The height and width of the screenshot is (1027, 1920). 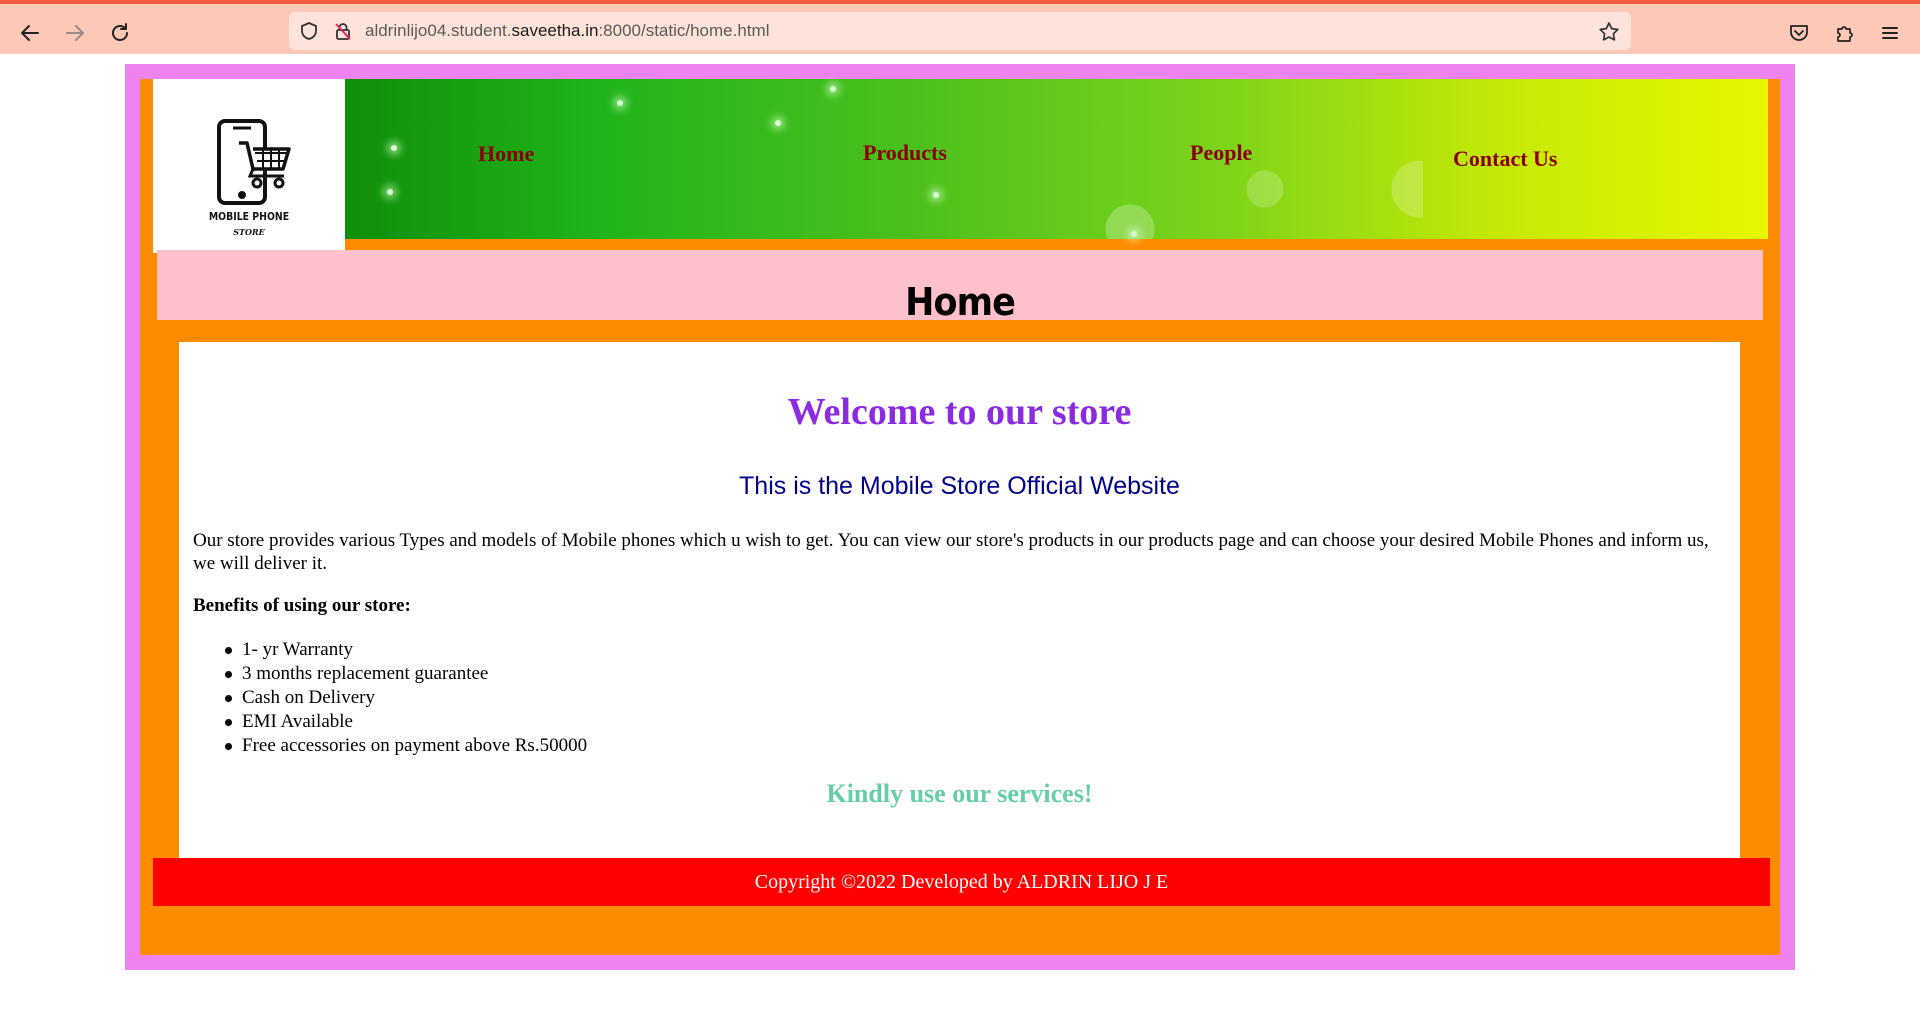 I want to click on page-title: Home, so click(x=960, y=300).